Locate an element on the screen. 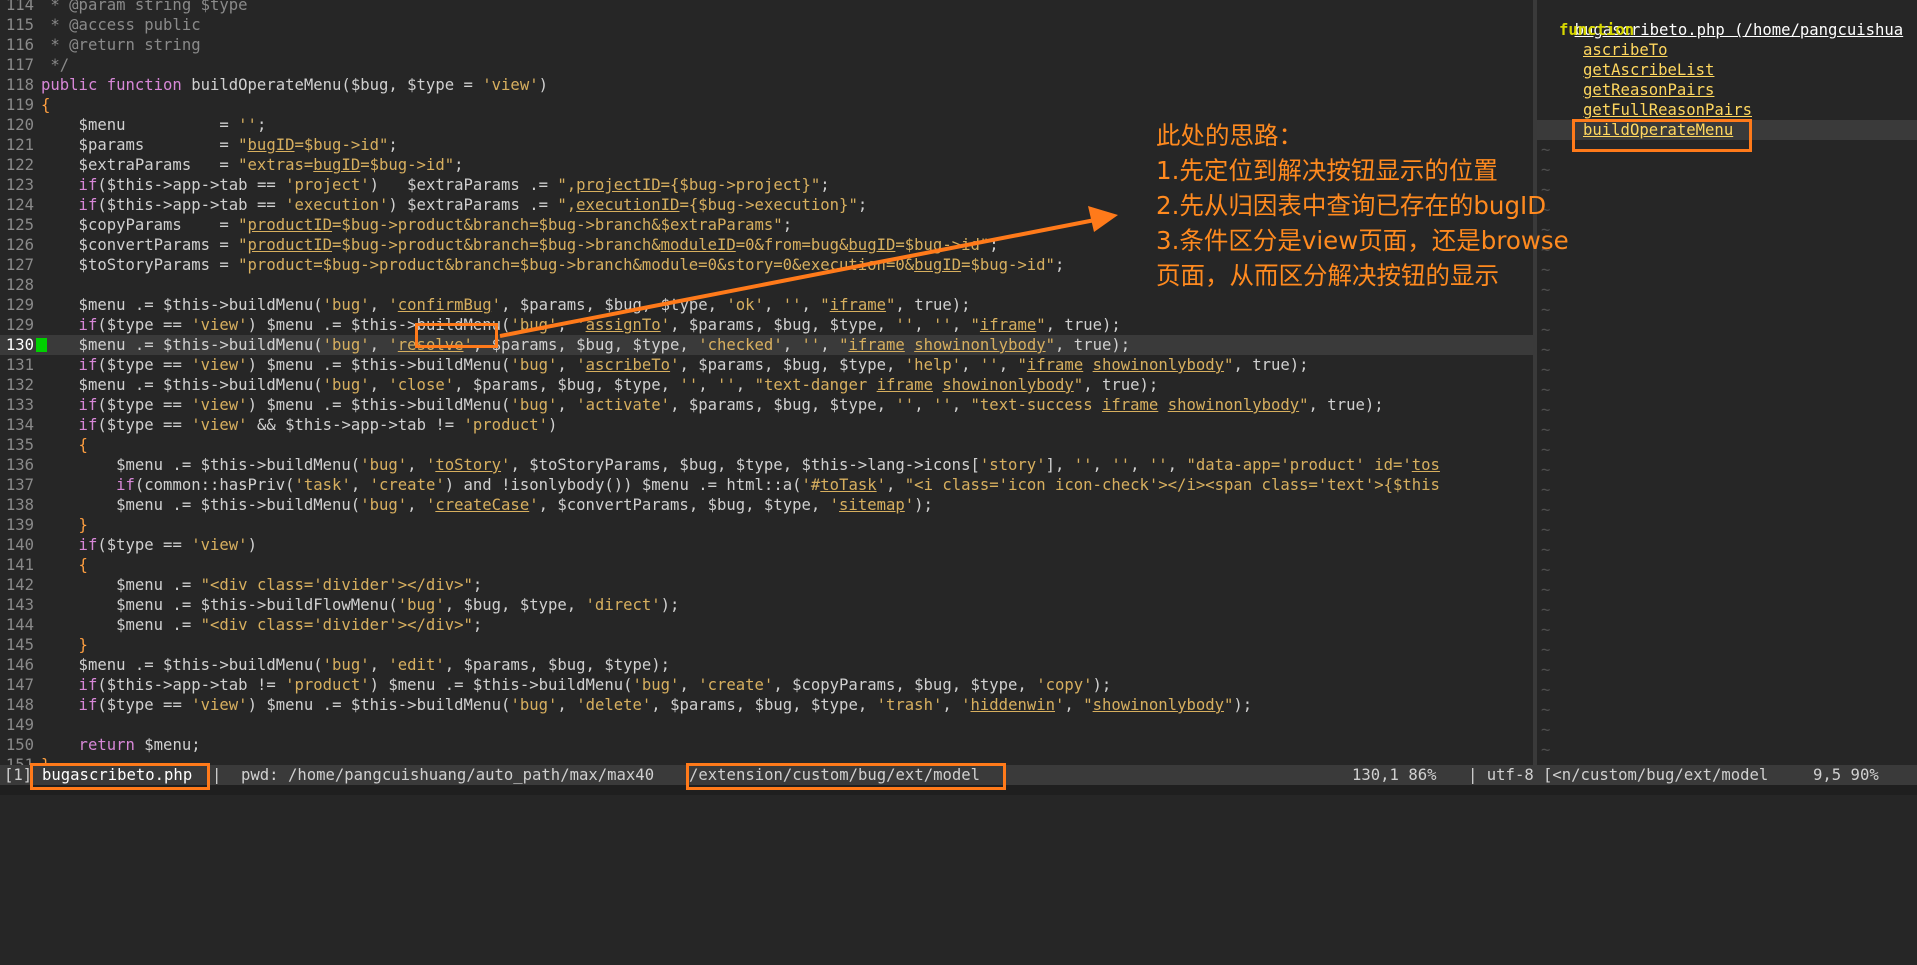 This screenshot has height=965, width=1917. code-line: 140 if($type == 'view') is located at coordinates (766, 545).